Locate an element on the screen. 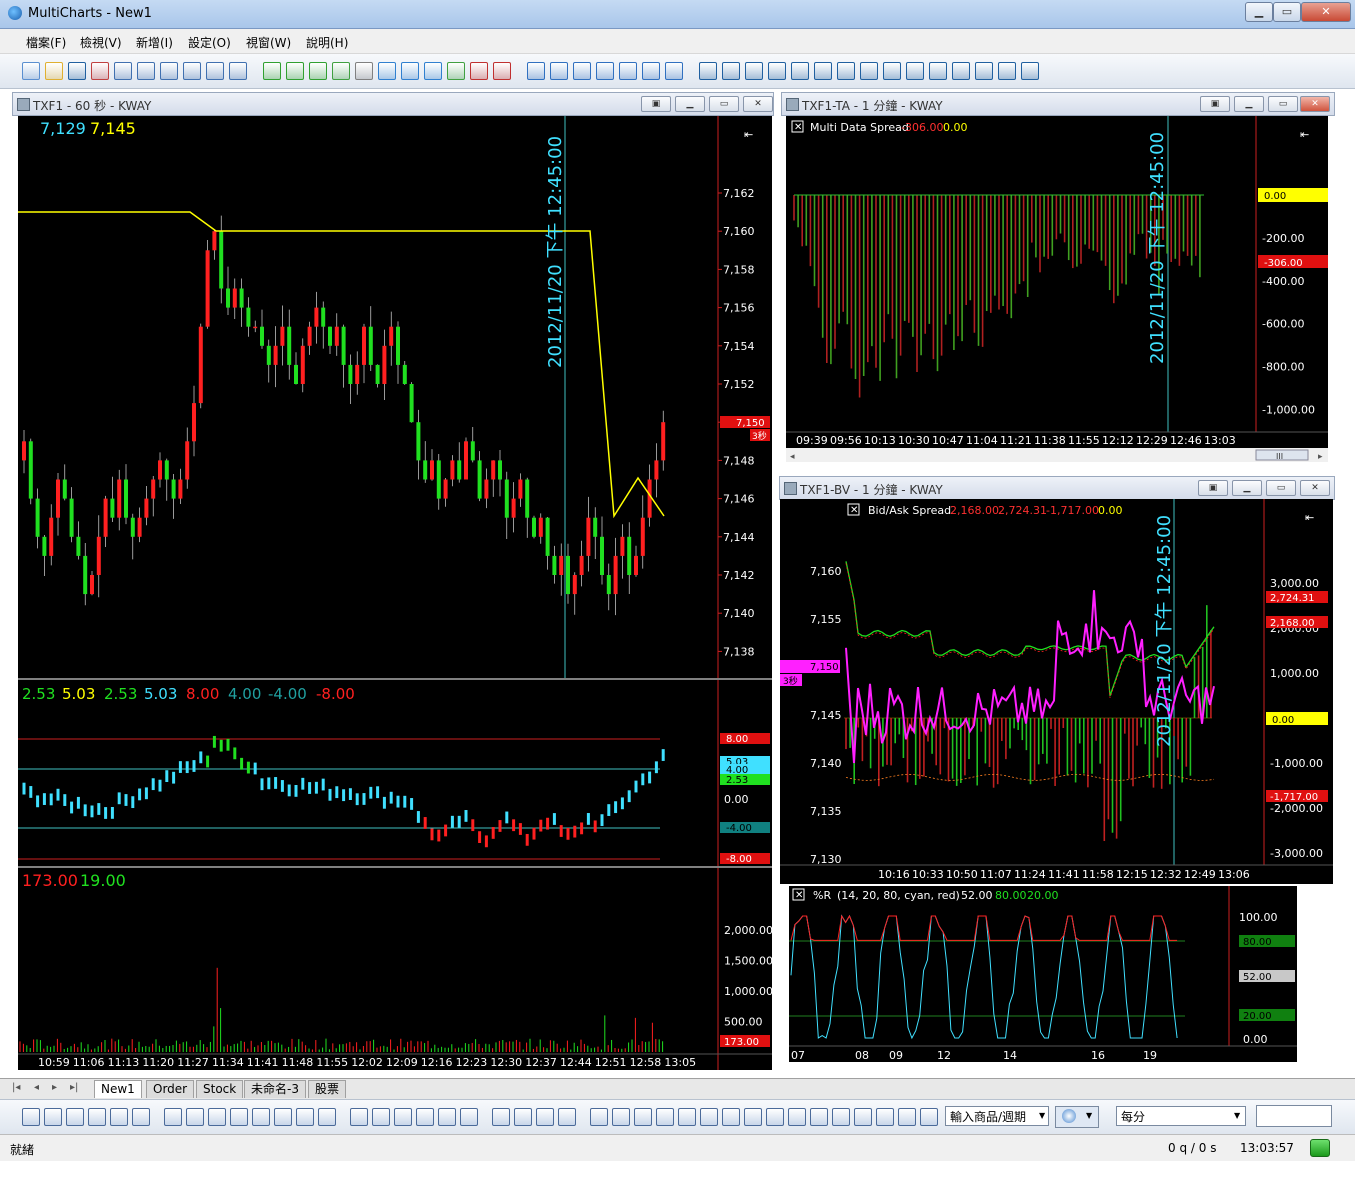 The width and height of the screenshot is (1355, 1186). menu-file: 檔案(F) is located at coordinates (46, 42).